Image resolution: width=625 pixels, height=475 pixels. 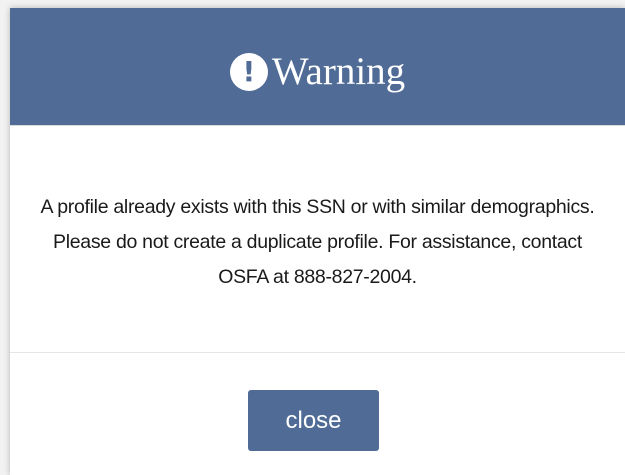 What do you see at coordinates (248, 71) in the screenshot?
I see `exclamation-circle-icon: !` at bounding box center [248, 71].